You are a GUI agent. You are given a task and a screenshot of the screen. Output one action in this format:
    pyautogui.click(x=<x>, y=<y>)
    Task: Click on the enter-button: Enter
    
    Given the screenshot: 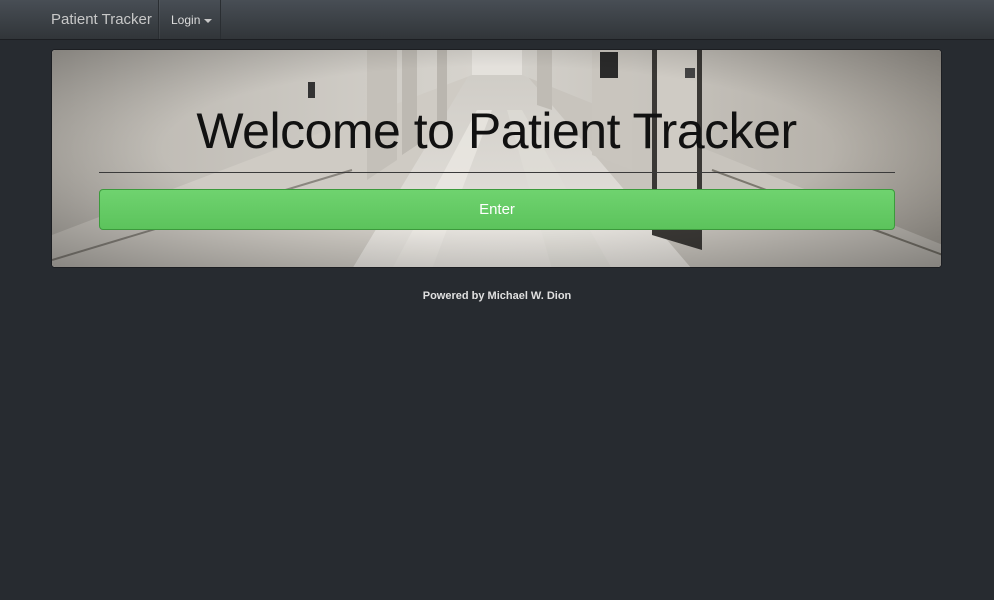 What is the action you would take?
    pyautogui.click(x=497, y=209)
    